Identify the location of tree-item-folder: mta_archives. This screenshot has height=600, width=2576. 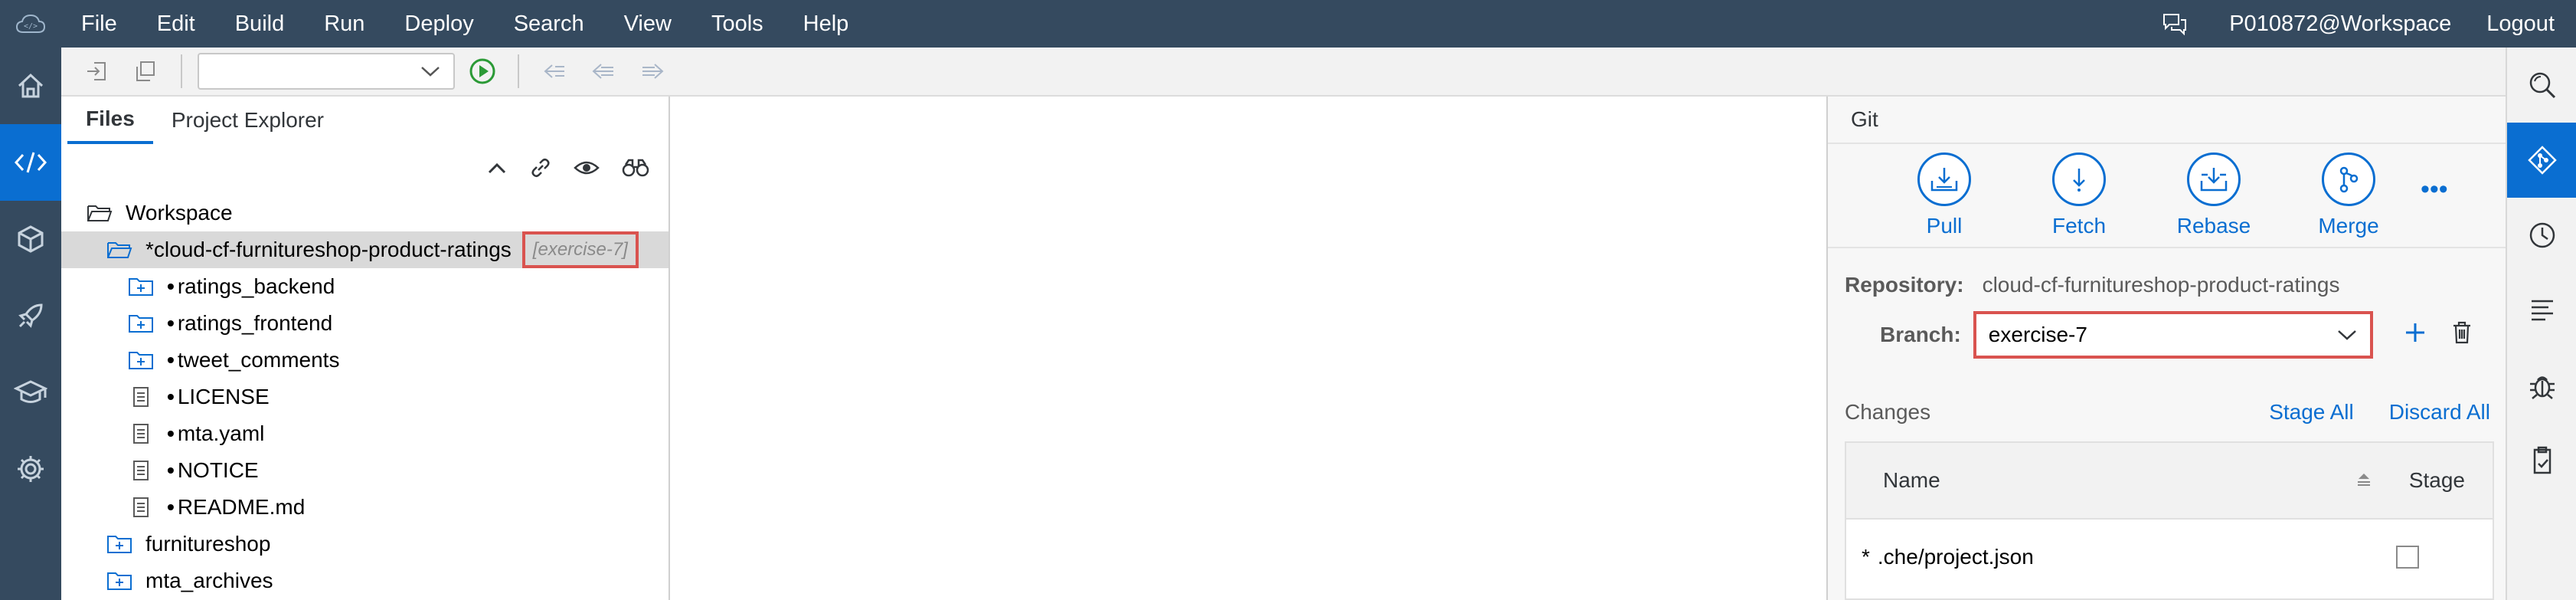
(365, 580).